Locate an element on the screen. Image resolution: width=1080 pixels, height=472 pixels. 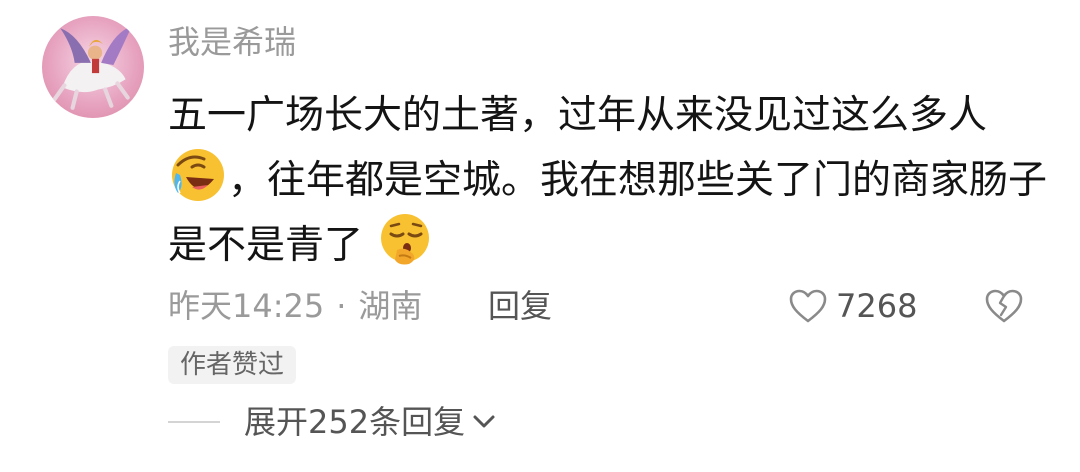
avatar is located at coordinates (93, 67).